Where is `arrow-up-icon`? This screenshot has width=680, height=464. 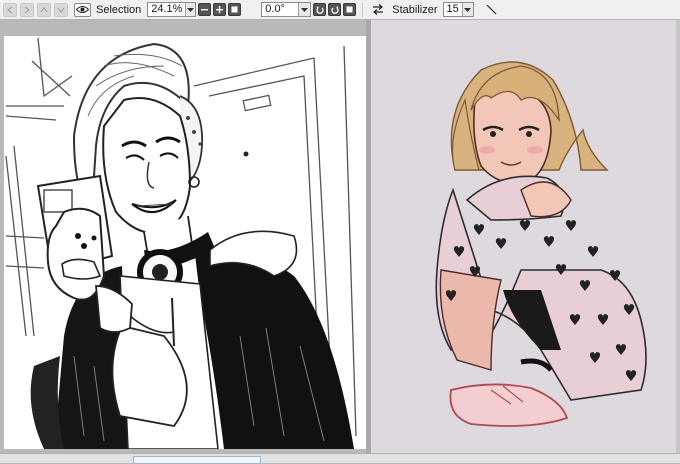
arrow-up-icon is located at coordinates (44, 9).